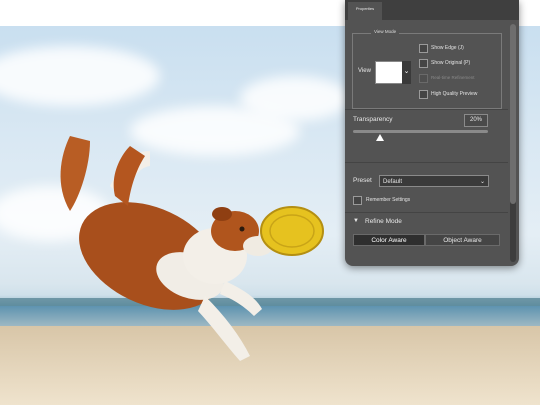  What do you see at coordinates (242, 229) in the screenshot?
I see `dog-eye` at bounding box center [242, 229].